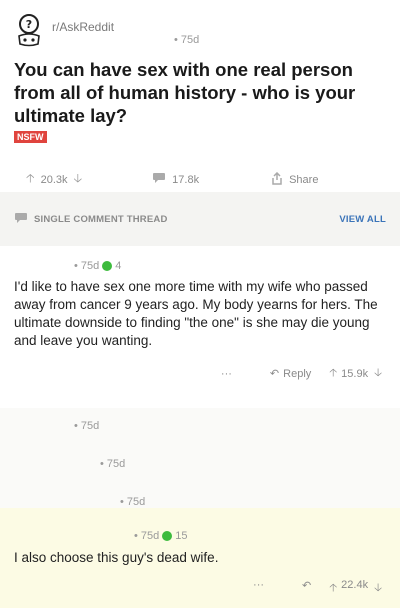 This screenshot has height=608, width=400. I want to click on post-age: • 75d, so click(187, 40).